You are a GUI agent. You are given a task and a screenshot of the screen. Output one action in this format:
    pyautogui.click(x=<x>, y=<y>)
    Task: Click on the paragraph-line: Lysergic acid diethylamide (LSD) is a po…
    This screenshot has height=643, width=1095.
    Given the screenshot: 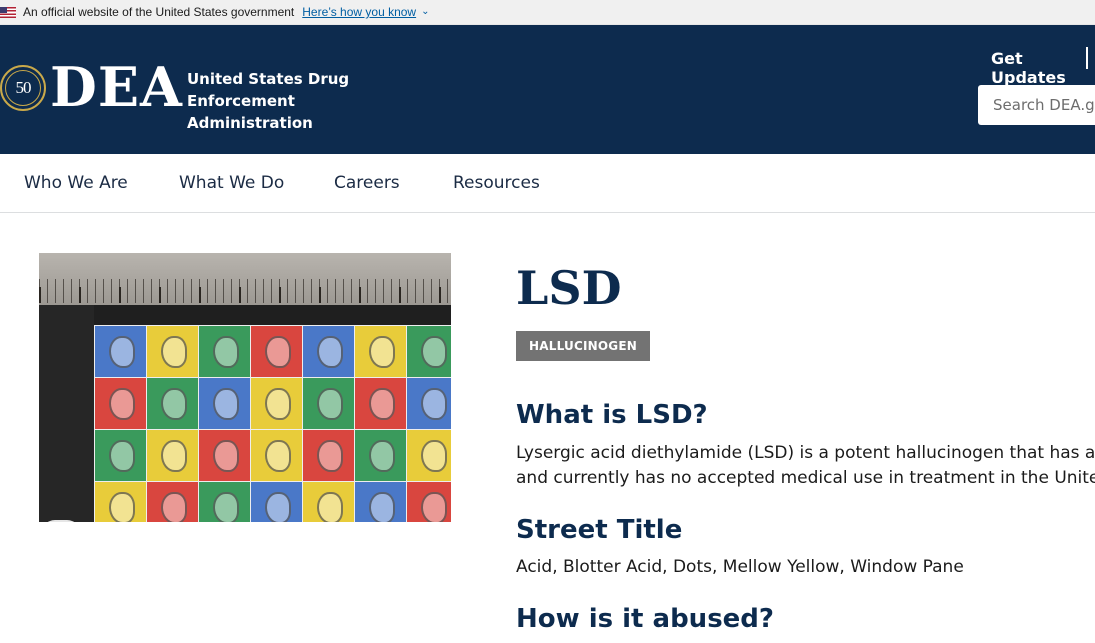 What is the action you would take?
    pyautogui.click(x=805, y=453)
    